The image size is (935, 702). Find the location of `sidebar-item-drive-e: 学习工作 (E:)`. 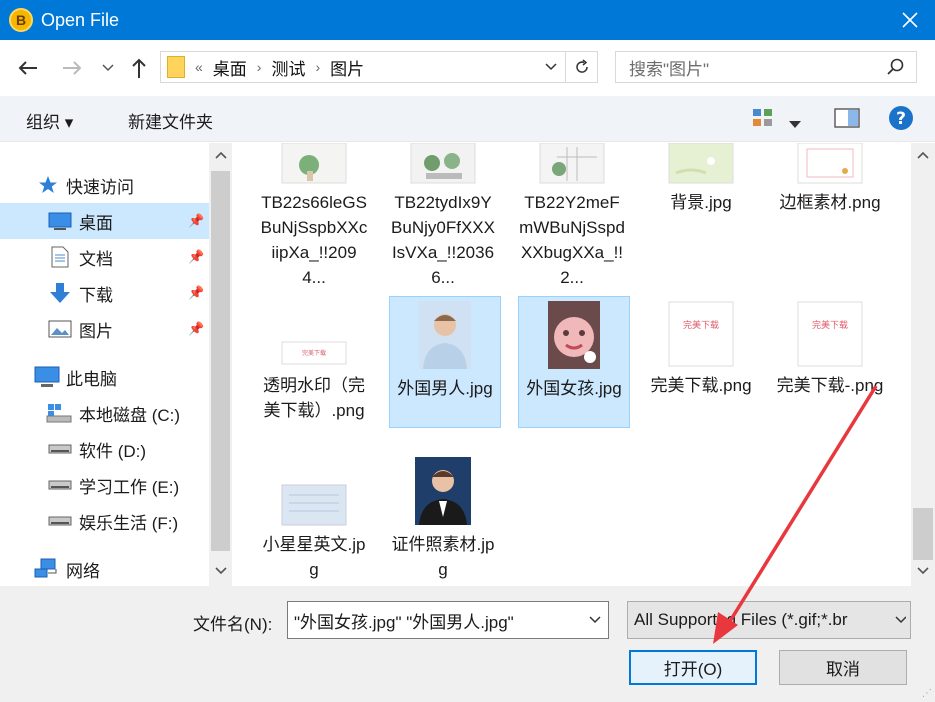

sidebar-item-drive-e: 学习工作 (E:) is located at coordinates (104, 485).